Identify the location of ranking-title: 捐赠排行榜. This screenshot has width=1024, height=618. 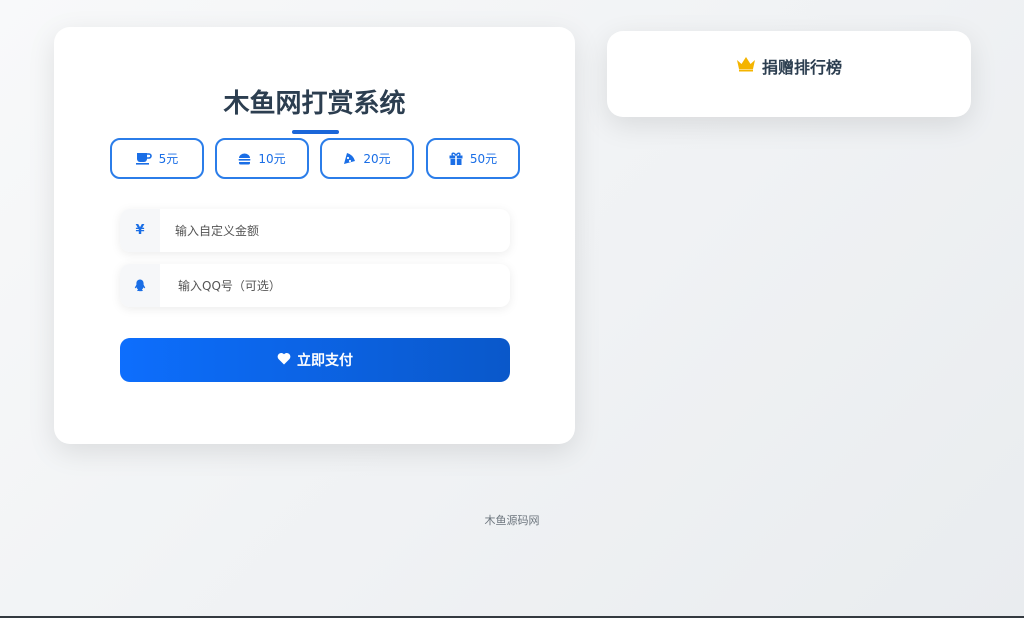
(801, 67).